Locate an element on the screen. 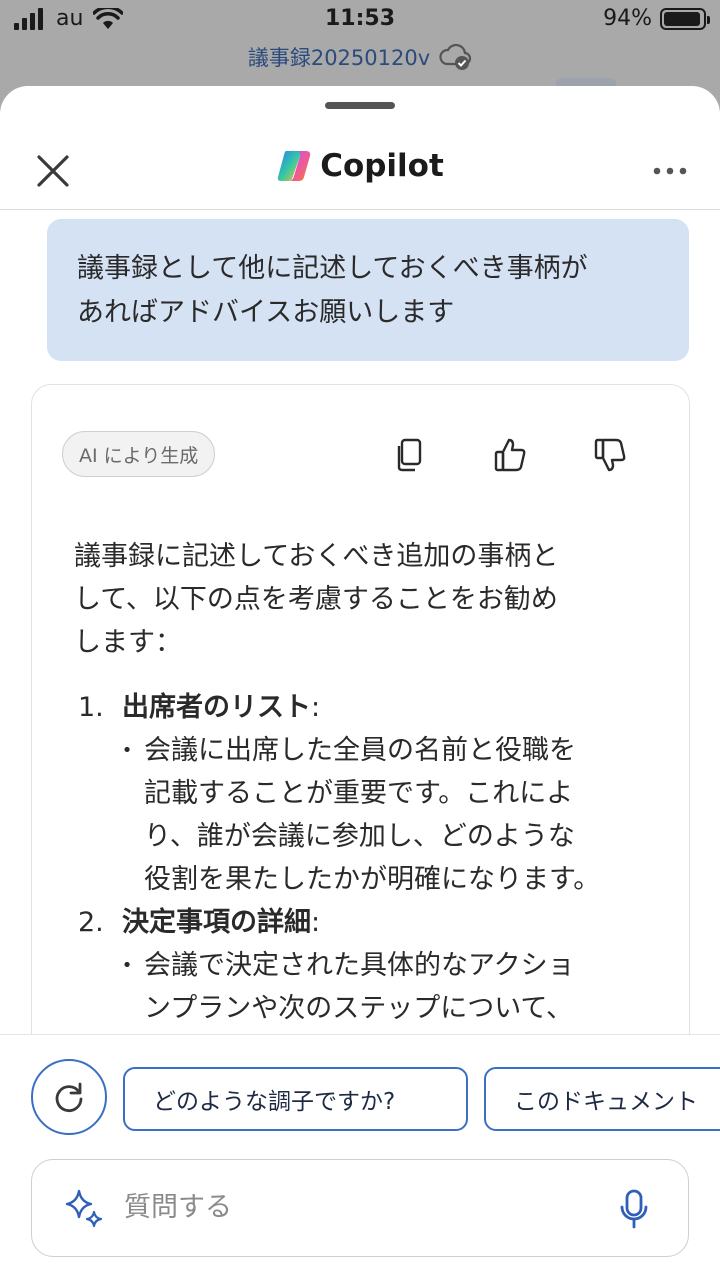 The width and height of the screenshot is (720, 1280). list-item: 1. 出席者のリスト: is located at coordinates (369, 707).